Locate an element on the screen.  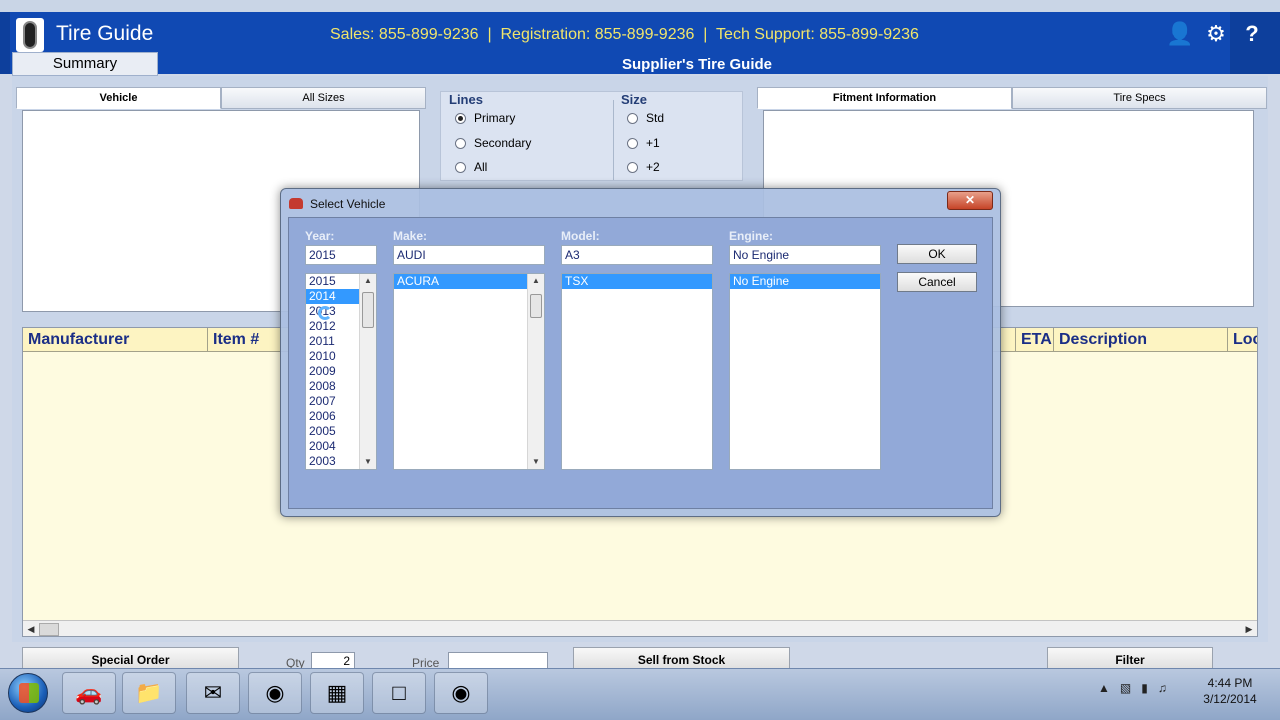
radio-size-std: Std is located at coordinates (645, 118).